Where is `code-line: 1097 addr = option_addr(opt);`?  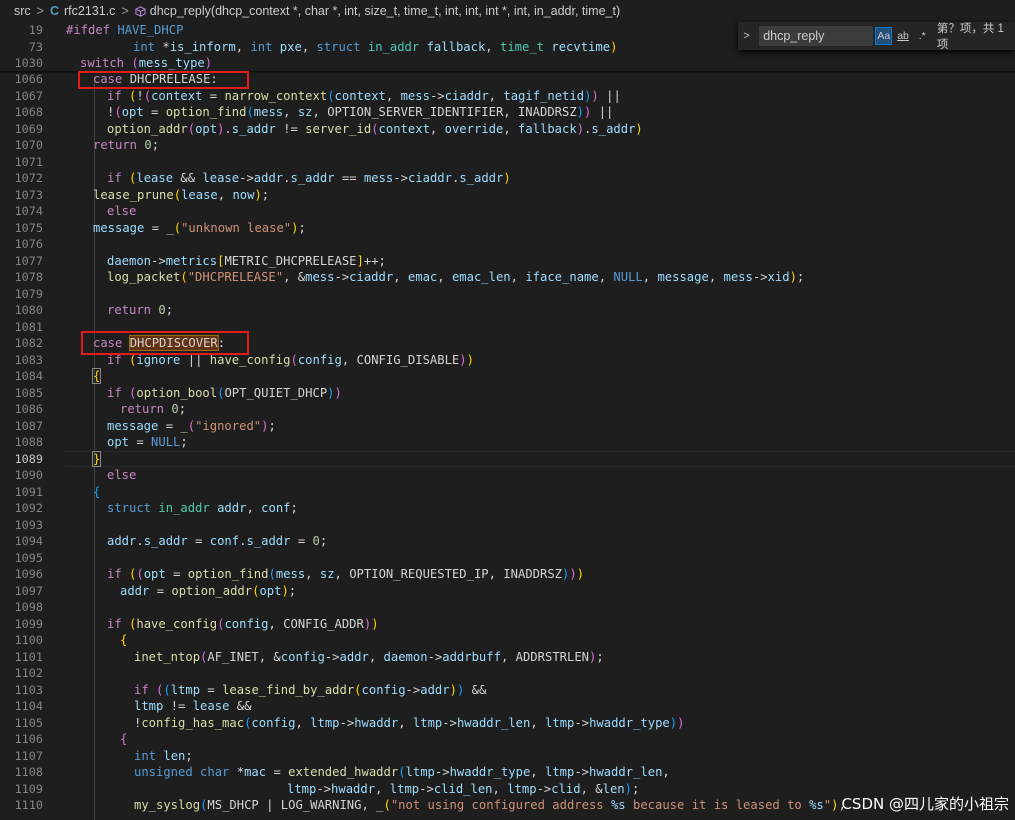
code-line: 1097 addr = option_addr(opt); is located at coordinates (507, 591).